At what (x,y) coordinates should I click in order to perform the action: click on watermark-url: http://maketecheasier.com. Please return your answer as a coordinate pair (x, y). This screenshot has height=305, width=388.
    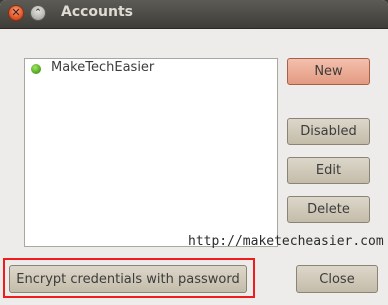
    Looking at the image, I should click on (286, 241).